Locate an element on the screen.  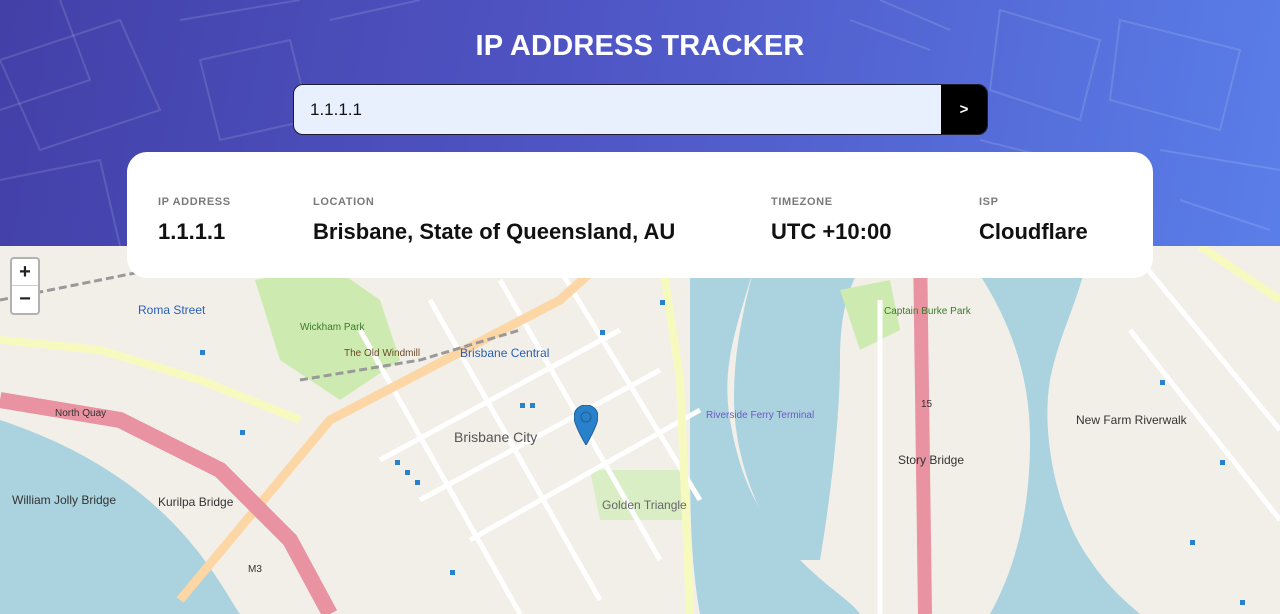
label-wickham-park: Wickham Park is located at coordinates (332, 327).